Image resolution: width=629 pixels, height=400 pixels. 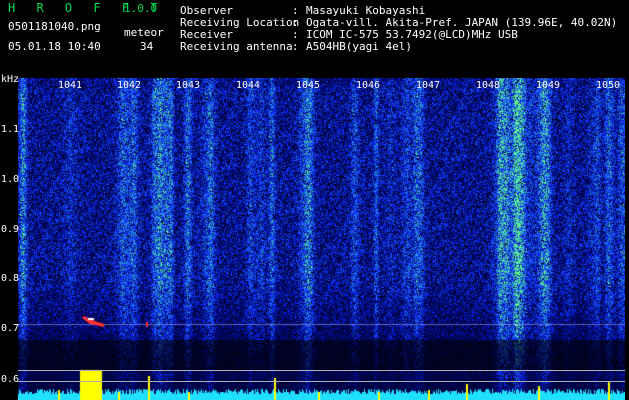 I want to click on y-tick-label: 0.8, so click(x=10, y=278).